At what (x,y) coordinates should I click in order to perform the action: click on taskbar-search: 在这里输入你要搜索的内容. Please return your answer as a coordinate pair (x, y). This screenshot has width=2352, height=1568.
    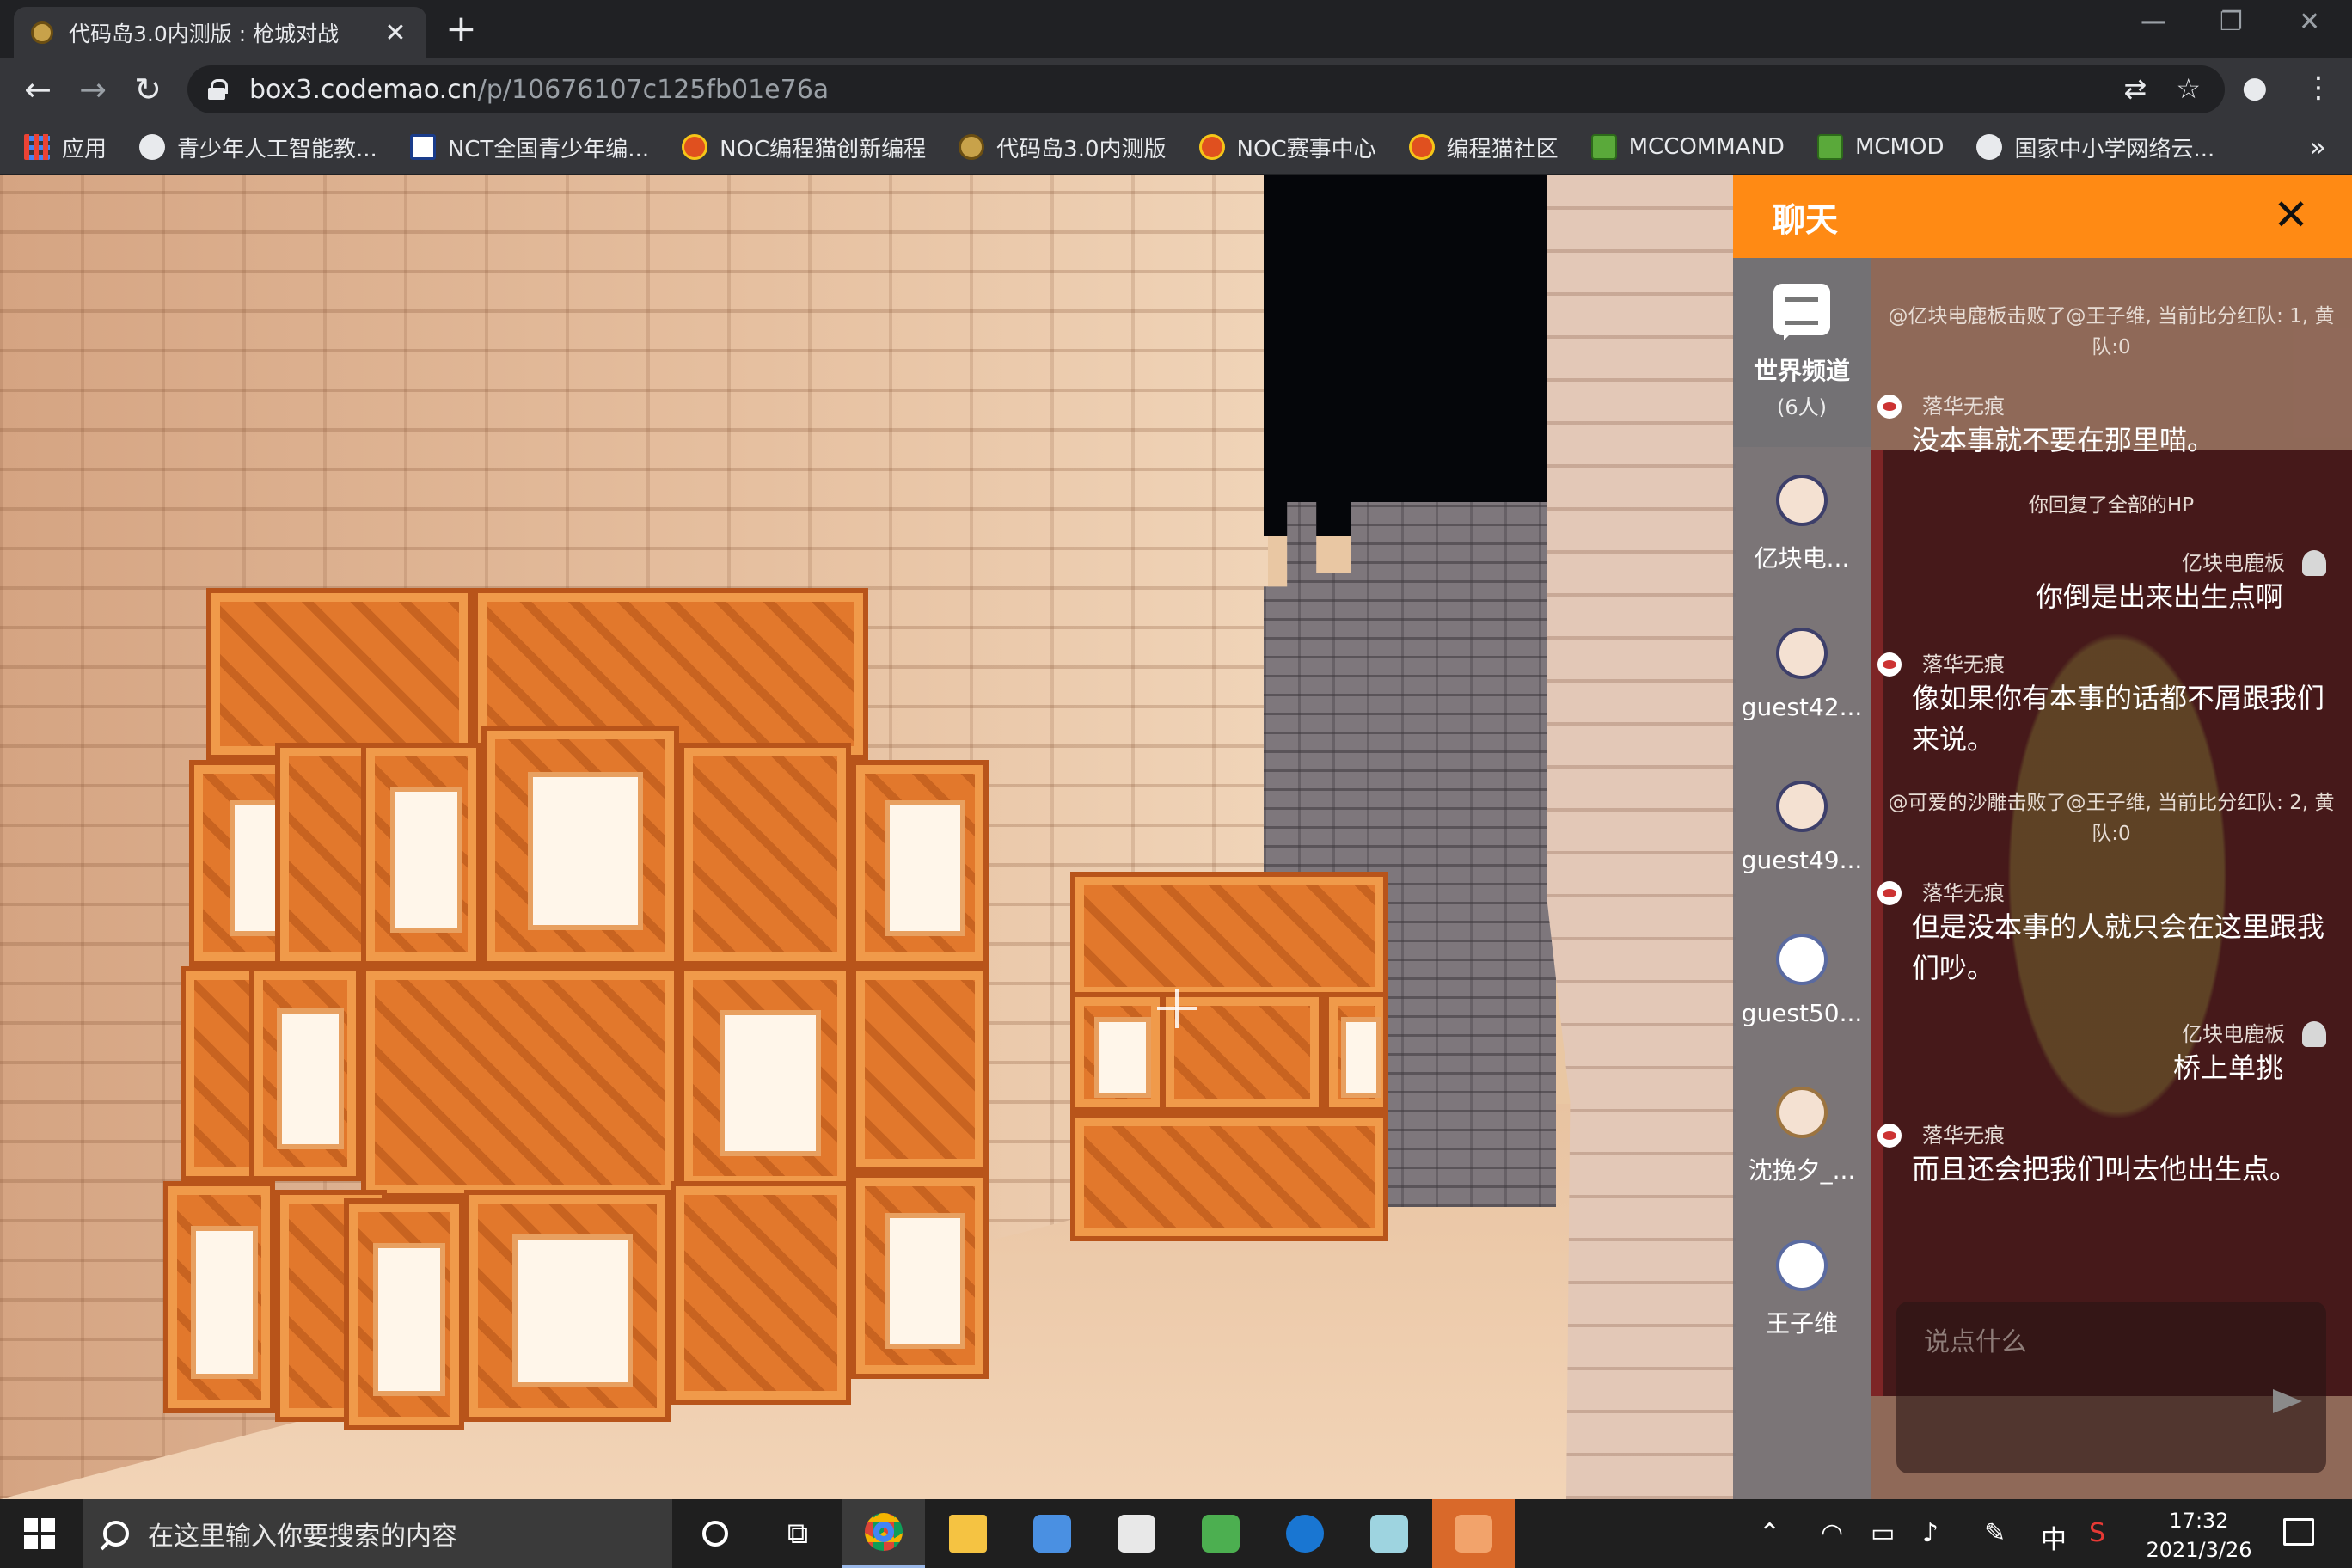
    Looking at the image, I should click on (377, 1533).